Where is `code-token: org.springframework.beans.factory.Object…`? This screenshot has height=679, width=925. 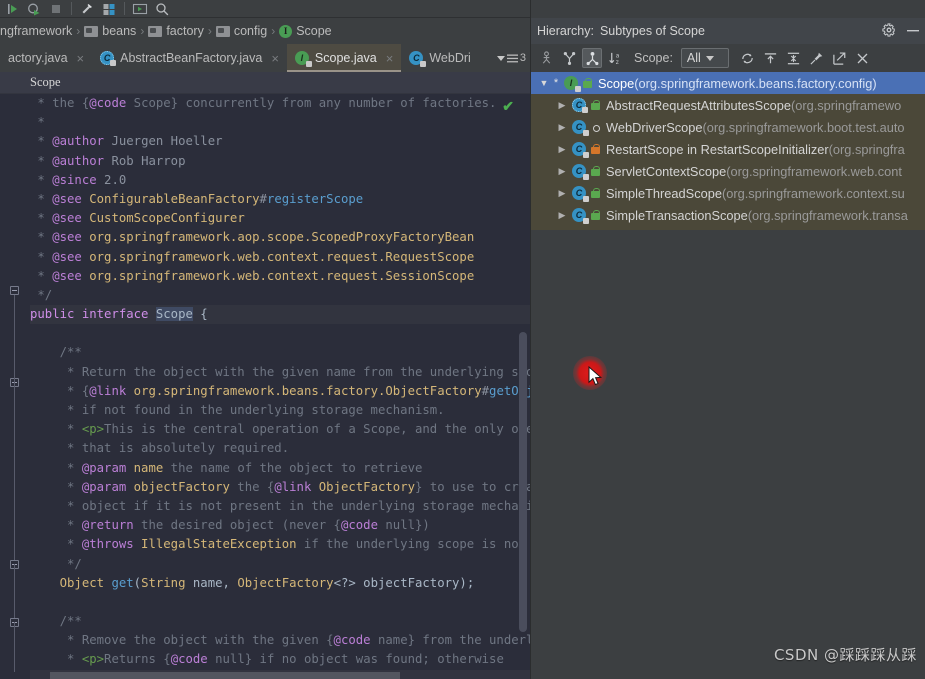 code-token: org.springframework.beans.factory.Object… is located at coordinates (304, 390).